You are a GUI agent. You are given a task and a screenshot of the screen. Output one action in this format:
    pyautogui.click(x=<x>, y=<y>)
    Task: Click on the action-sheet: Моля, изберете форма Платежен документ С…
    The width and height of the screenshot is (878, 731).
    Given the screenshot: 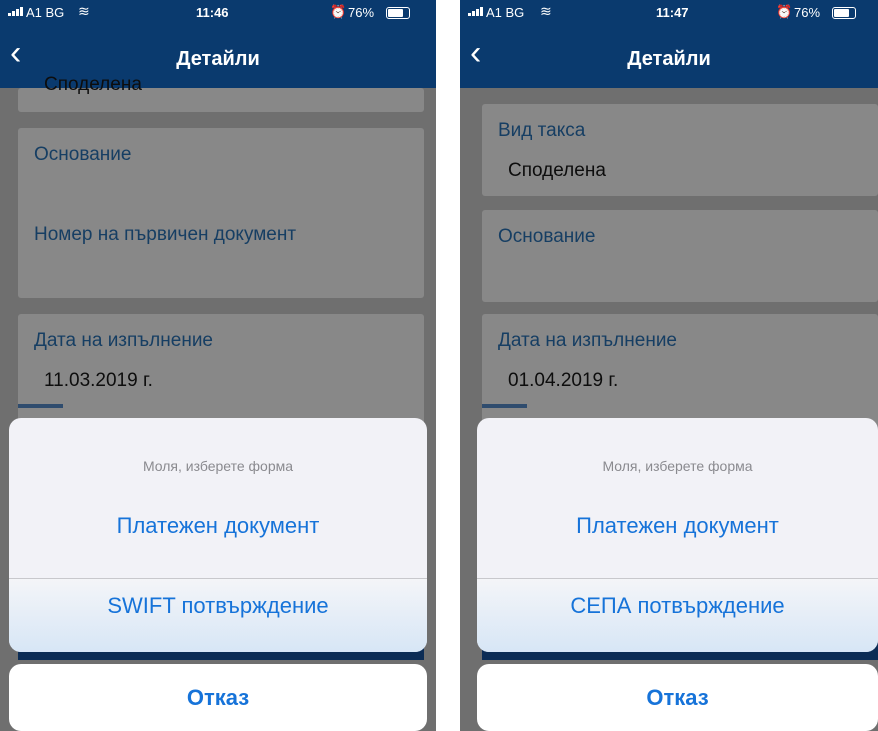 What is the action you would take?
    pyautogui.click(x=677, y=535)
    